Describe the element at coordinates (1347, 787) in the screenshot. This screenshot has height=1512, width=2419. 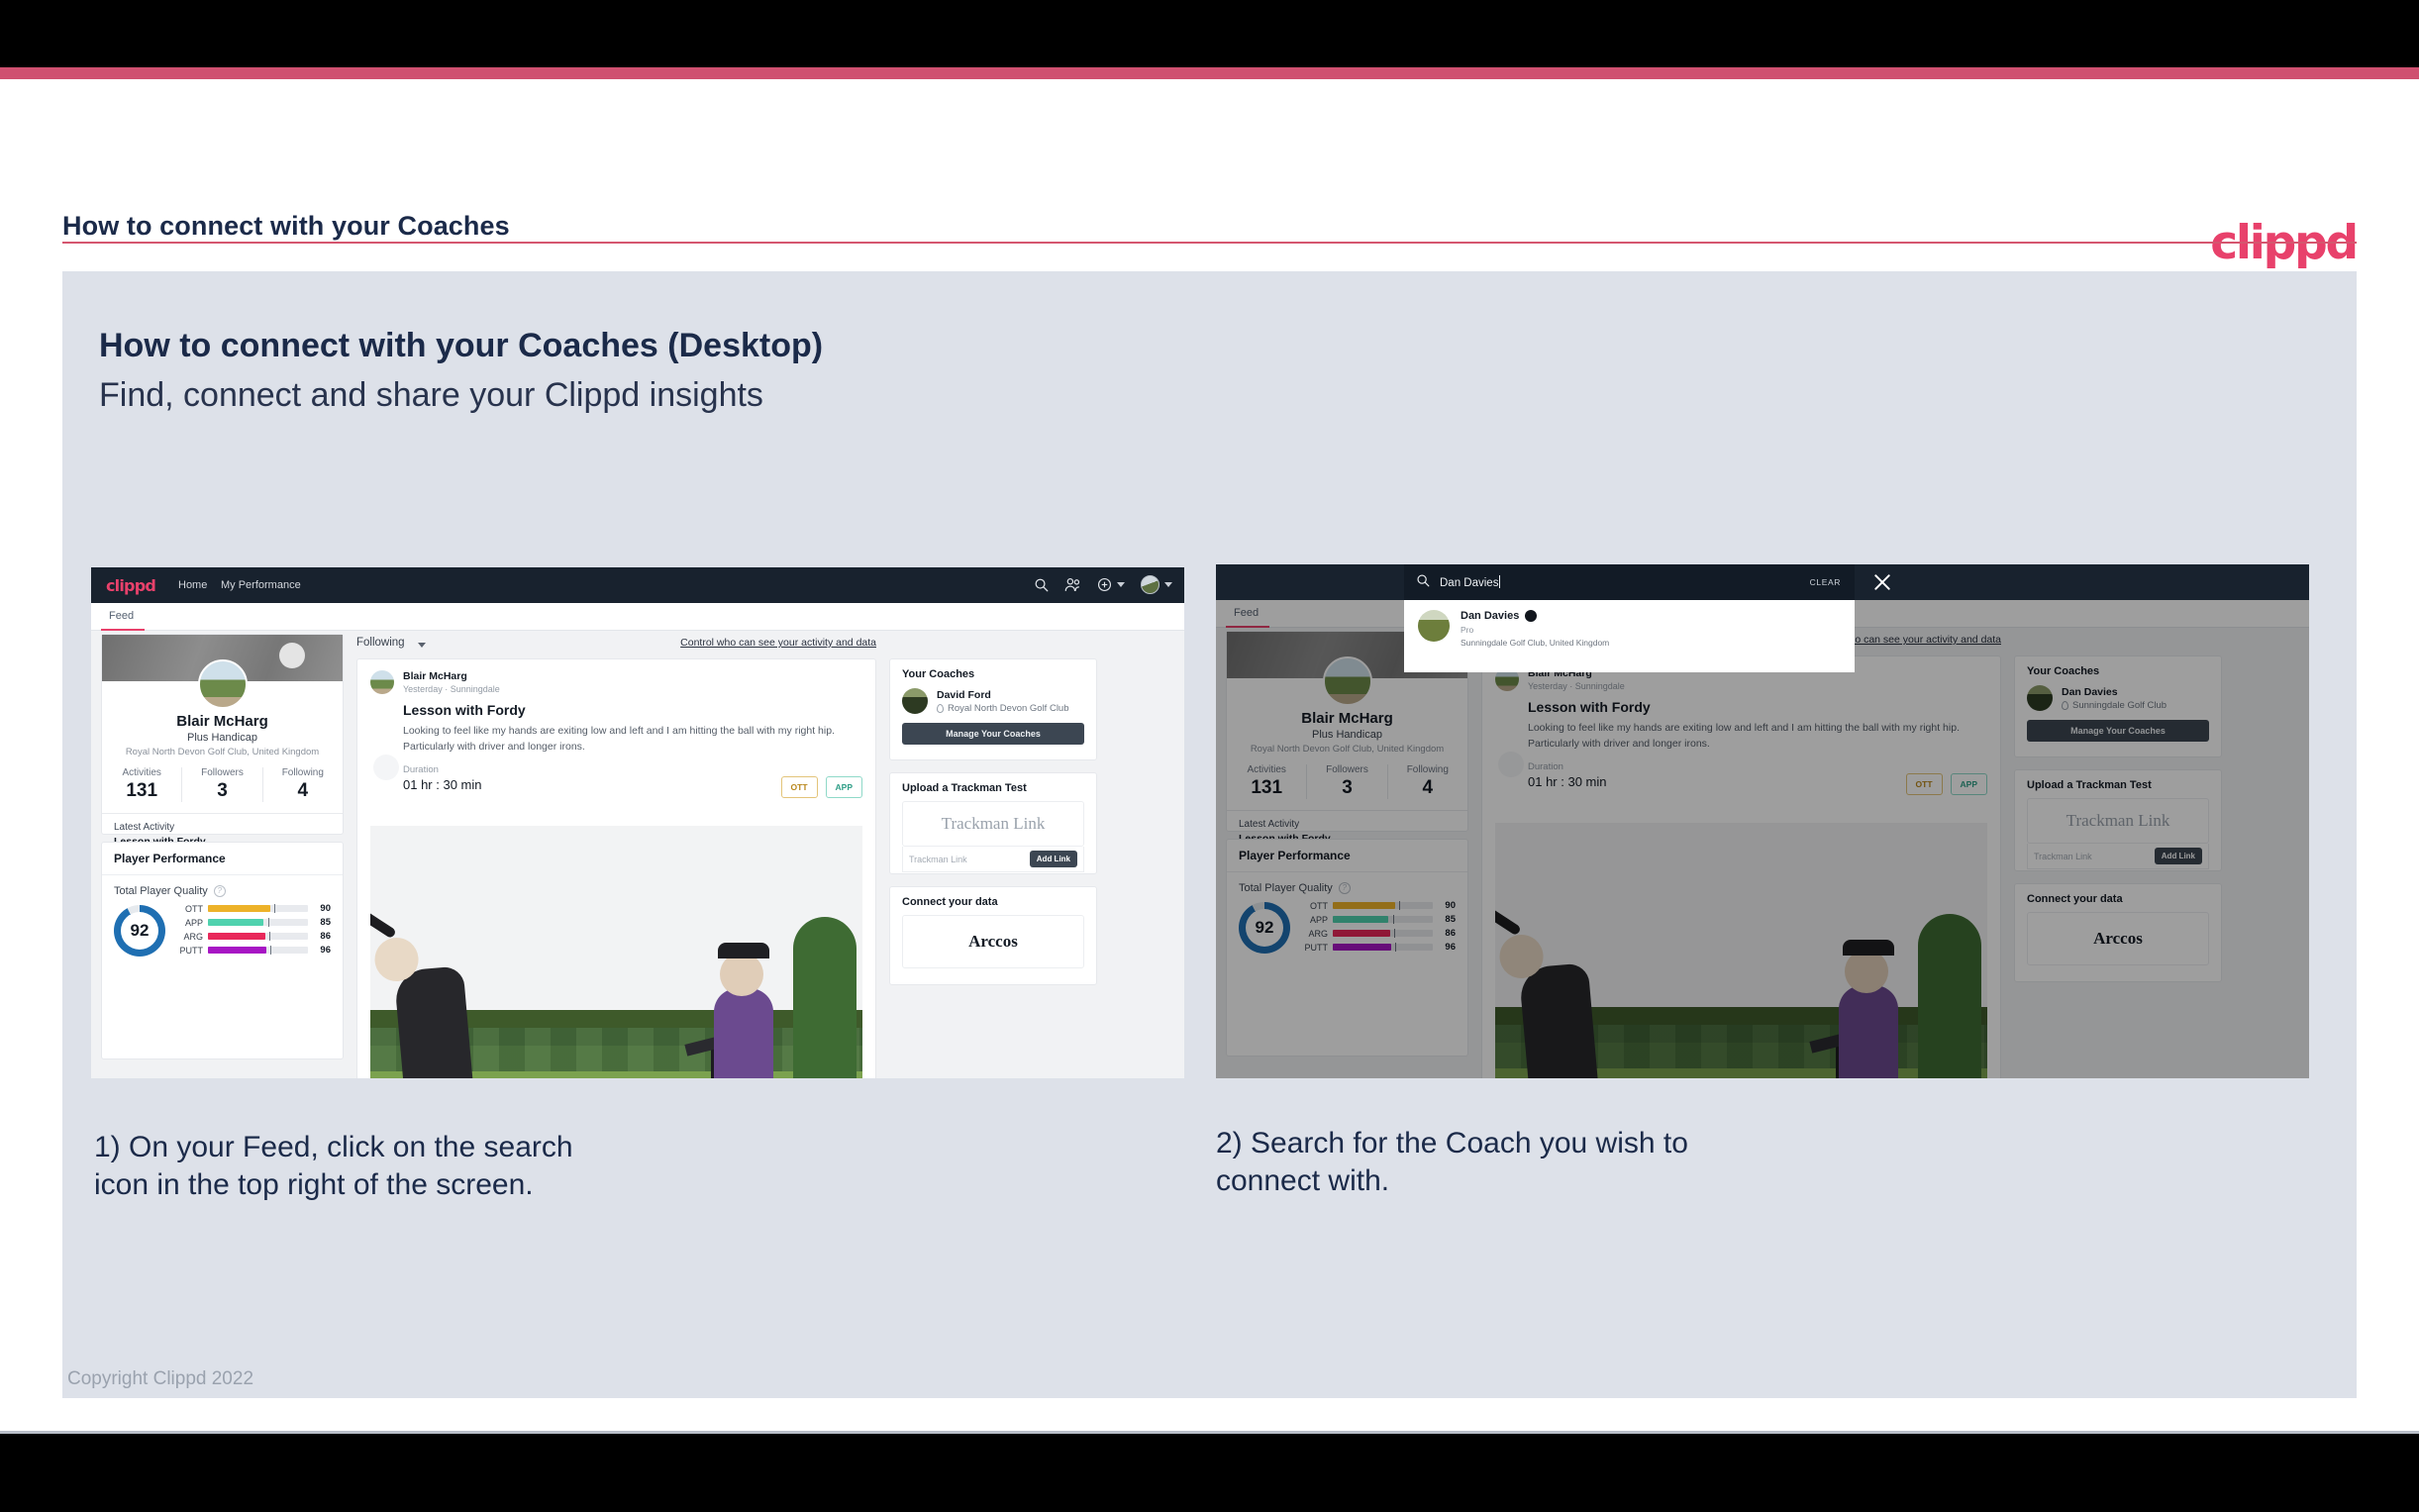
I see `stat-value: 3` at that location.